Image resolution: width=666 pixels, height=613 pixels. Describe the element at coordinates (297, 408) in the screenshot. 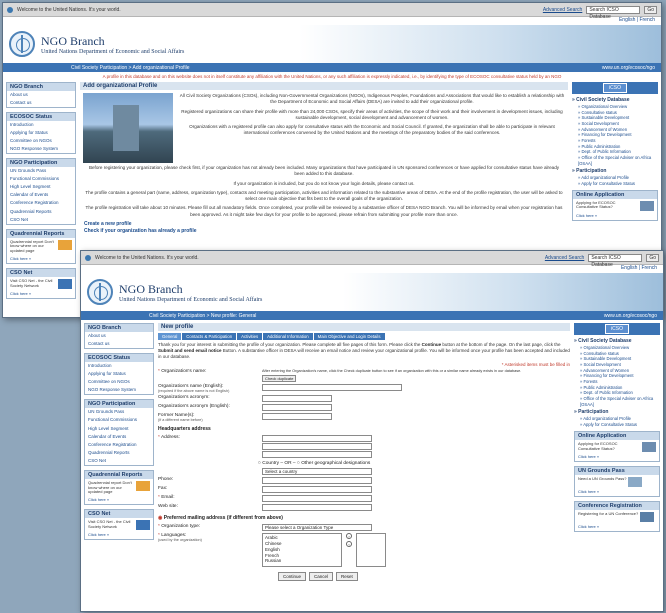

I see `acronym-en-field` at that location.